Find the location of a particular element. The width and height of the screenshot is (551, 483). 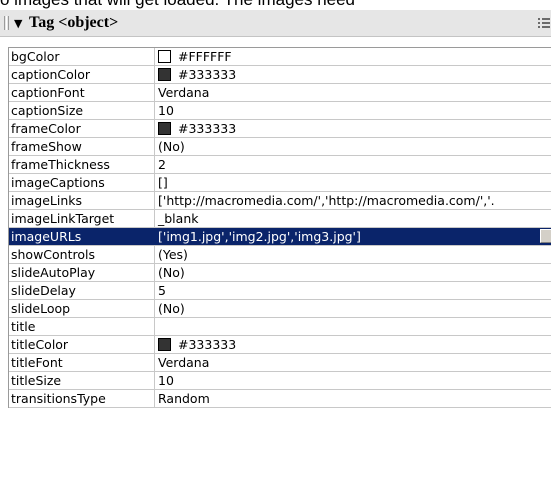

property-row-frameshow: frameShow (No) is located at coordinates (280, 147).